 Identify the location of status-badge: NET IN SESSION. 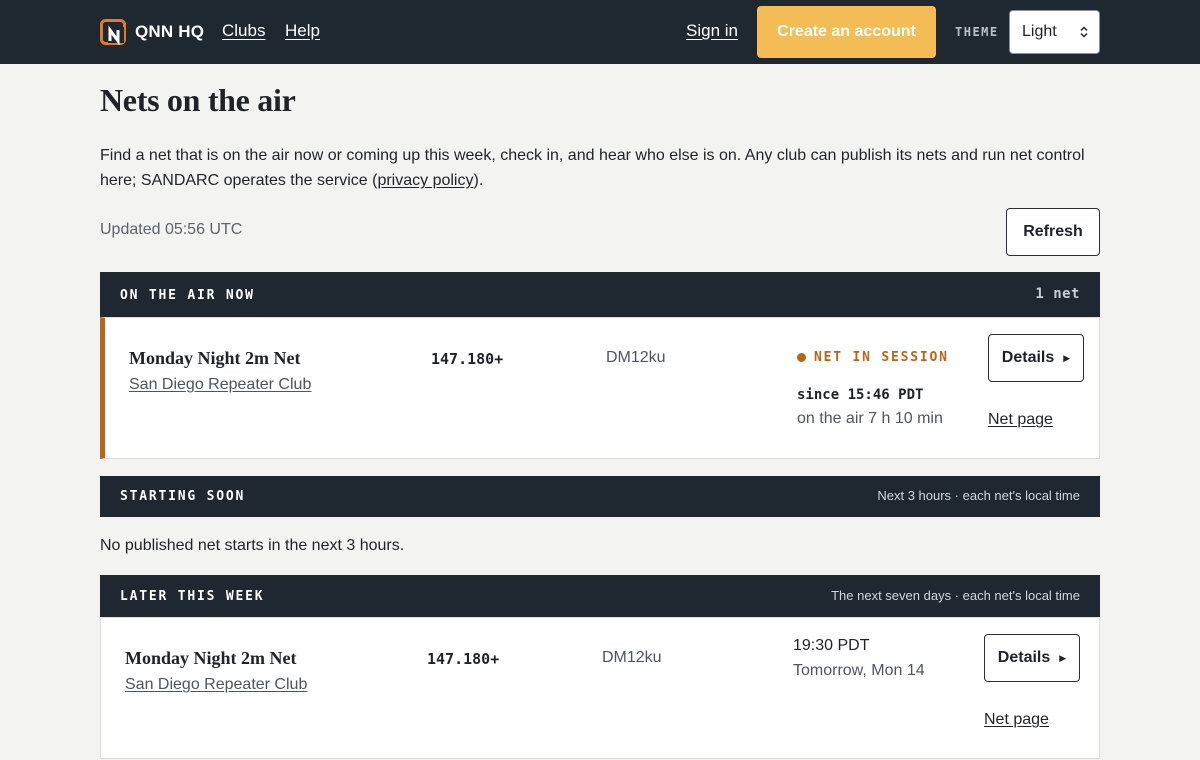
(873, 357).